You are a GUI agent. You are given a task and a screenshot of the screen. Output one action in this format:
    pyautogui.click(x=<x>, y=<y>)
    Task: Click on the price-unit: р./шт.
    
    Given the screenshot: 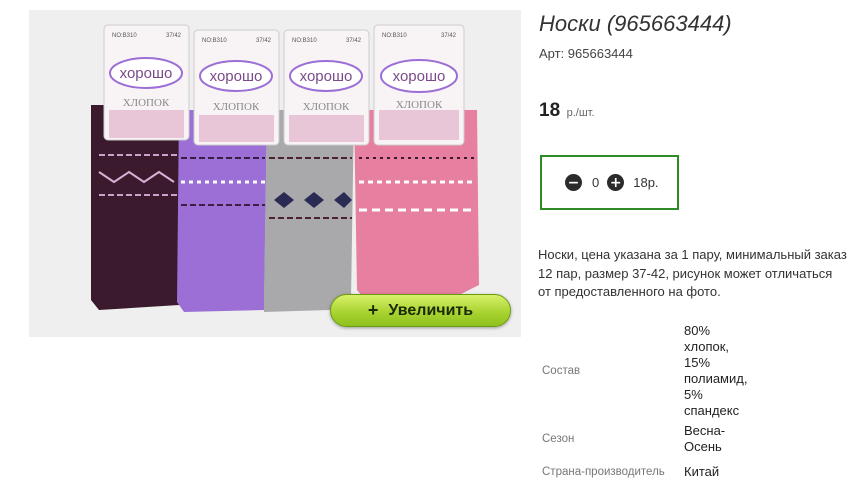 What is the action you would take?
    pyautogui.click(x=580, y=113)
    